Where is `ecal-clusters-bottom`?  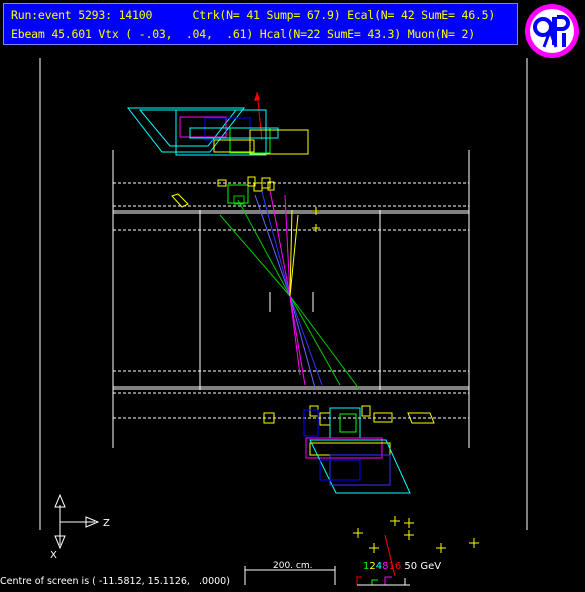
ecal-clusters-bottom is located at coordinates (349, 449).